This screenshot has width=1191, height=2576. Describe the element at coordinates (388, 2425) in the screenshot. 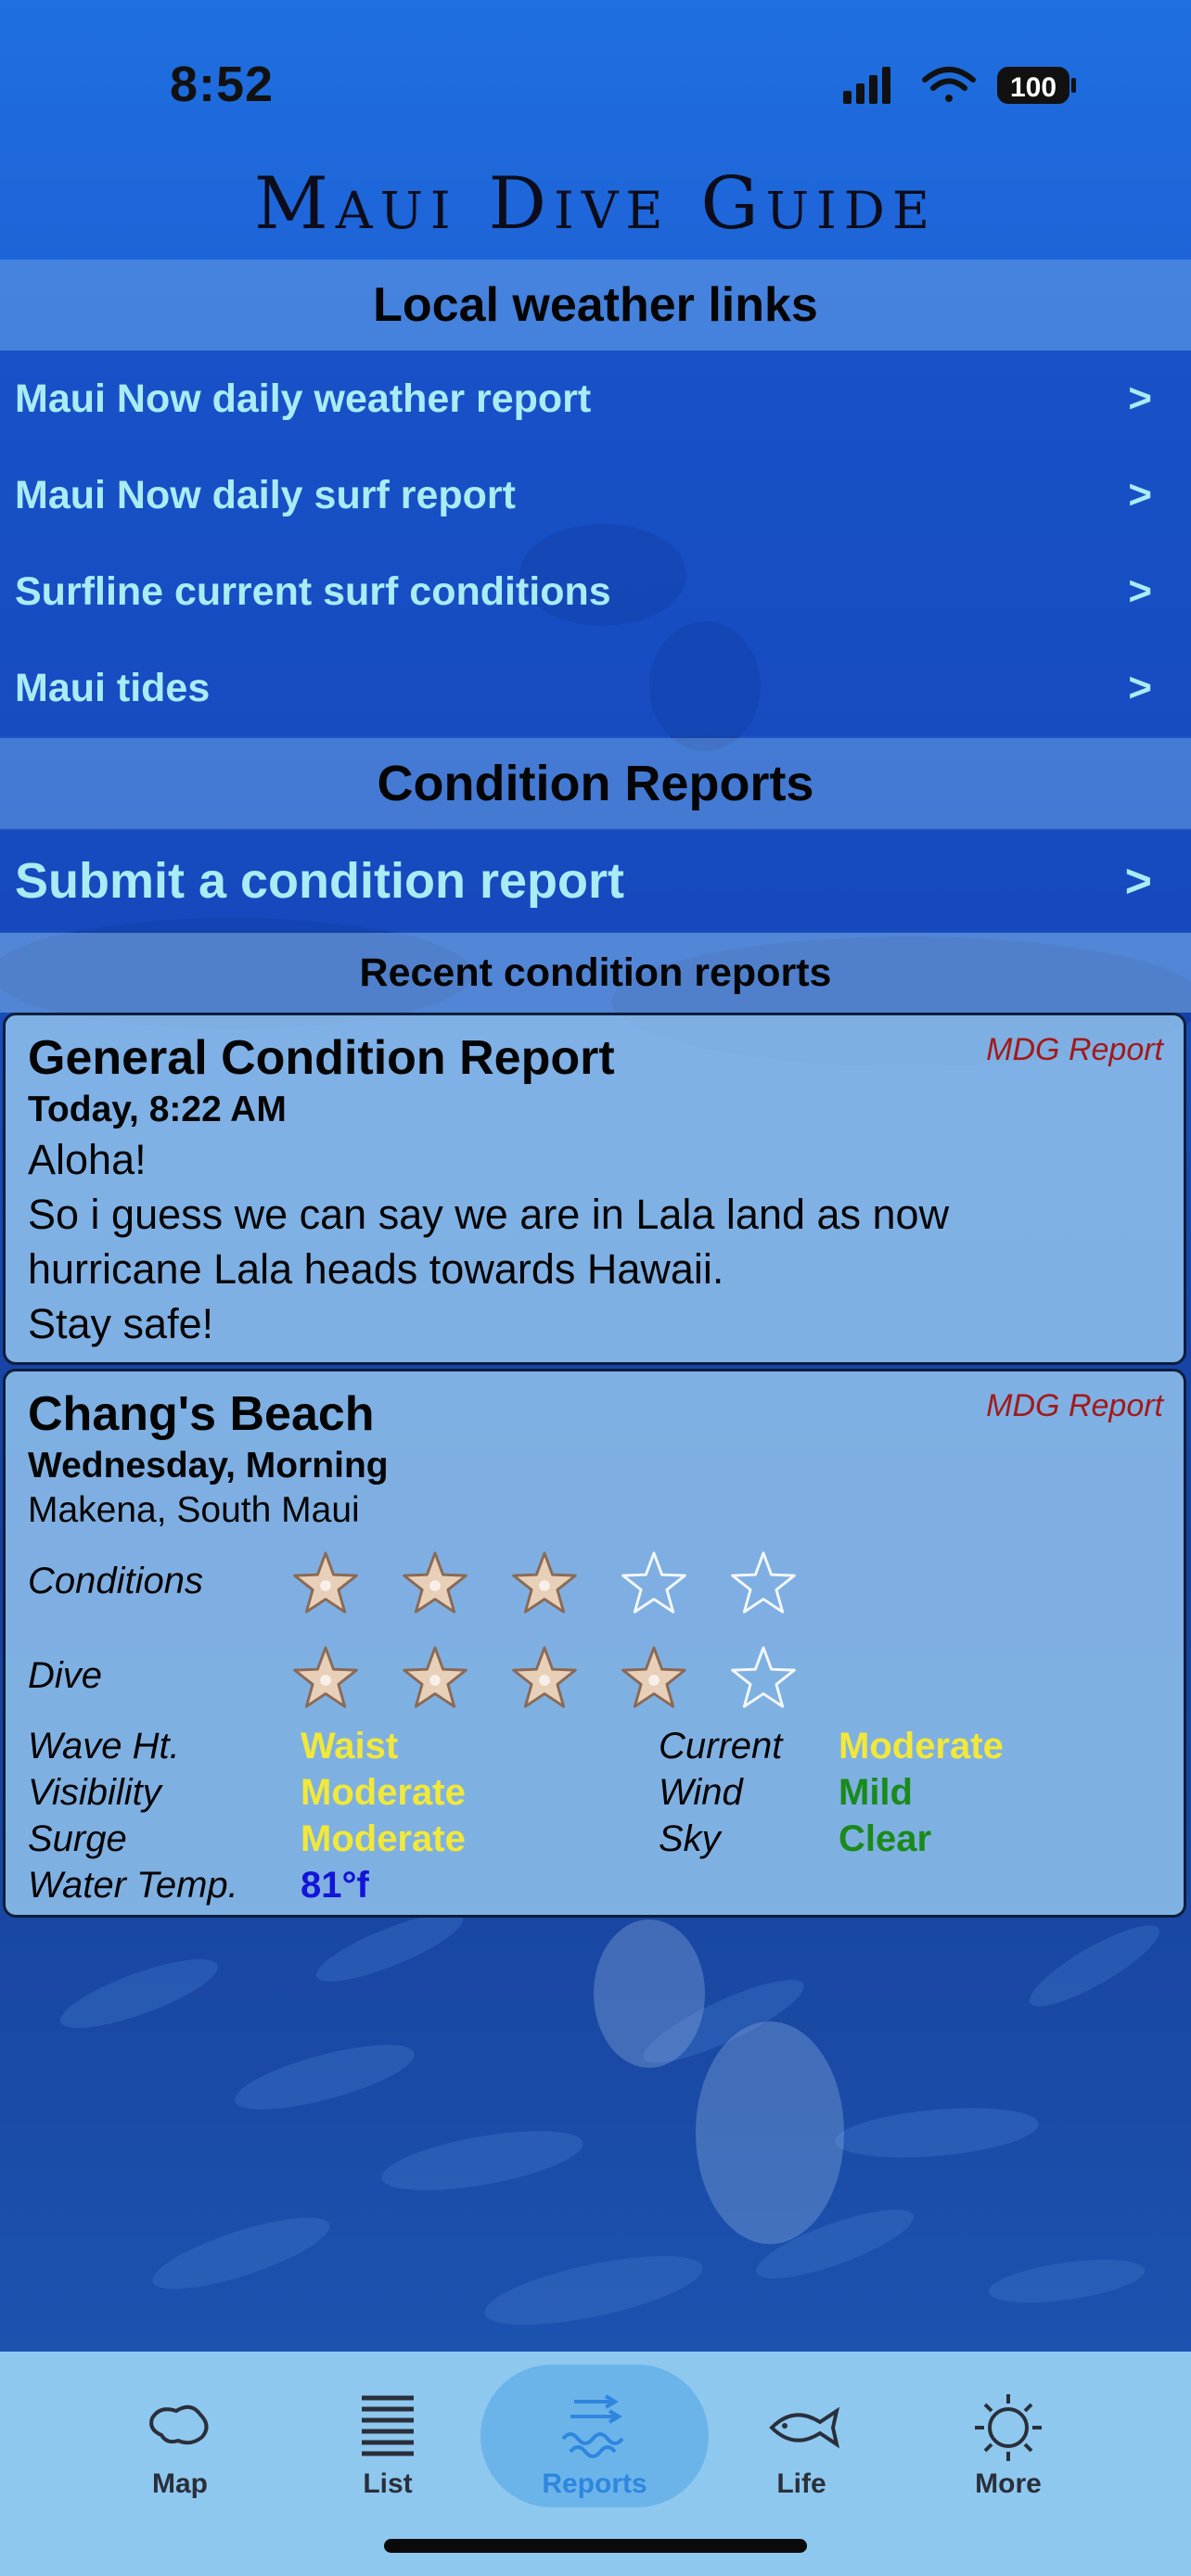

I see `list-icon` at that location.